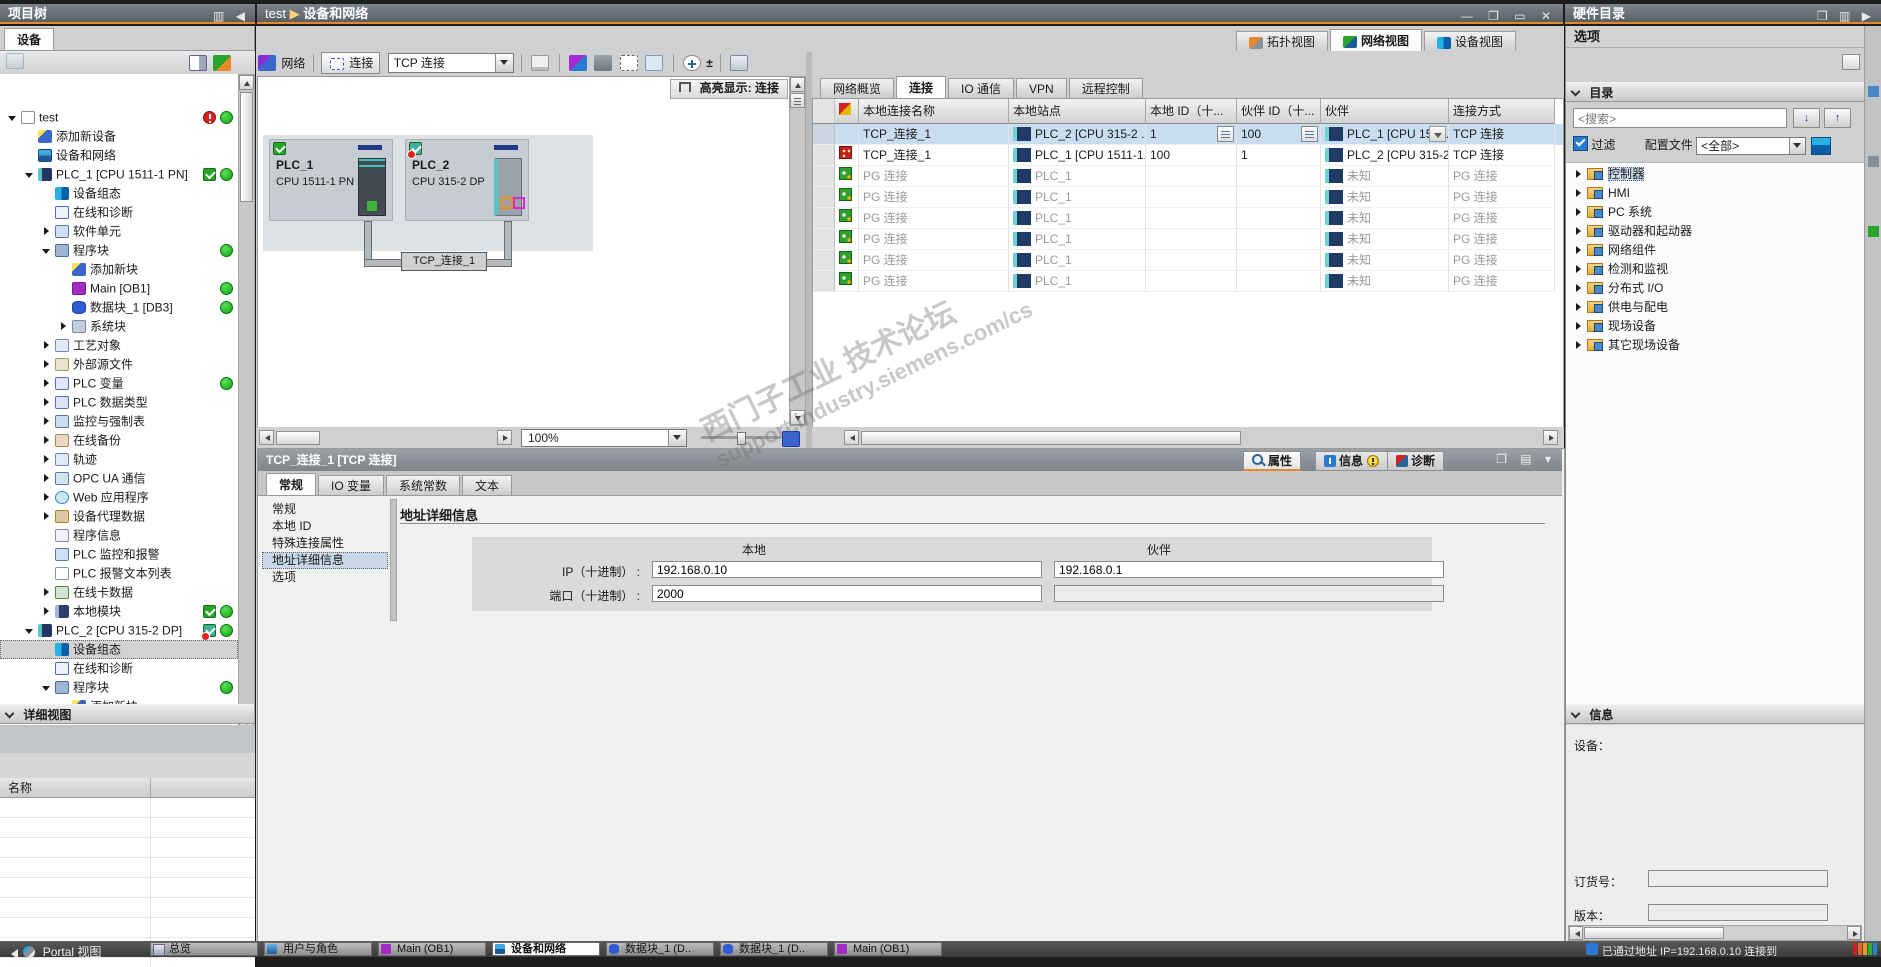 This screenshot has height=967, width=1881. Describe the element at coordinates (1279, 155) in the screenshot. I see `partner-id-cell: 1` at that location.